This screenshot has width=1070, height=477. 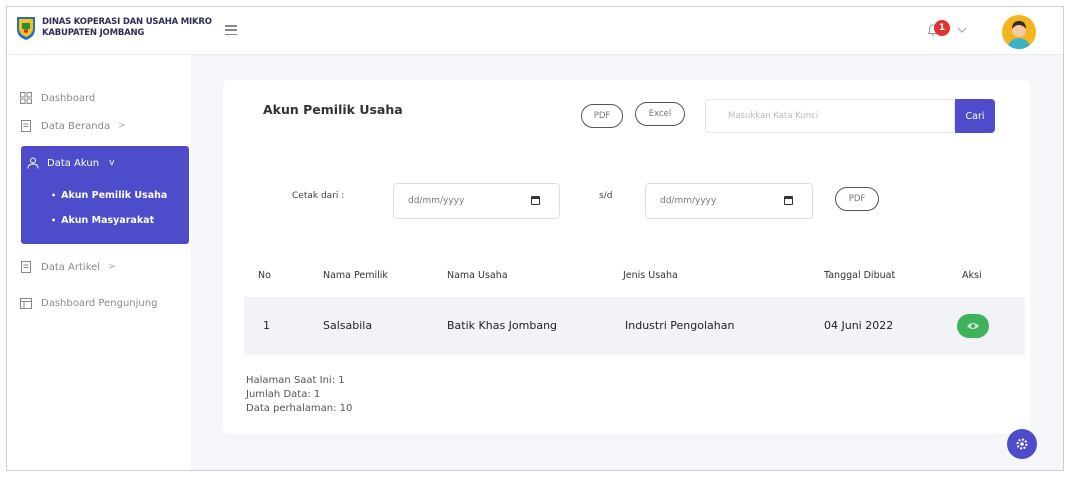 I want to click on table-cell-no: 1, so click(x=266, y=325).